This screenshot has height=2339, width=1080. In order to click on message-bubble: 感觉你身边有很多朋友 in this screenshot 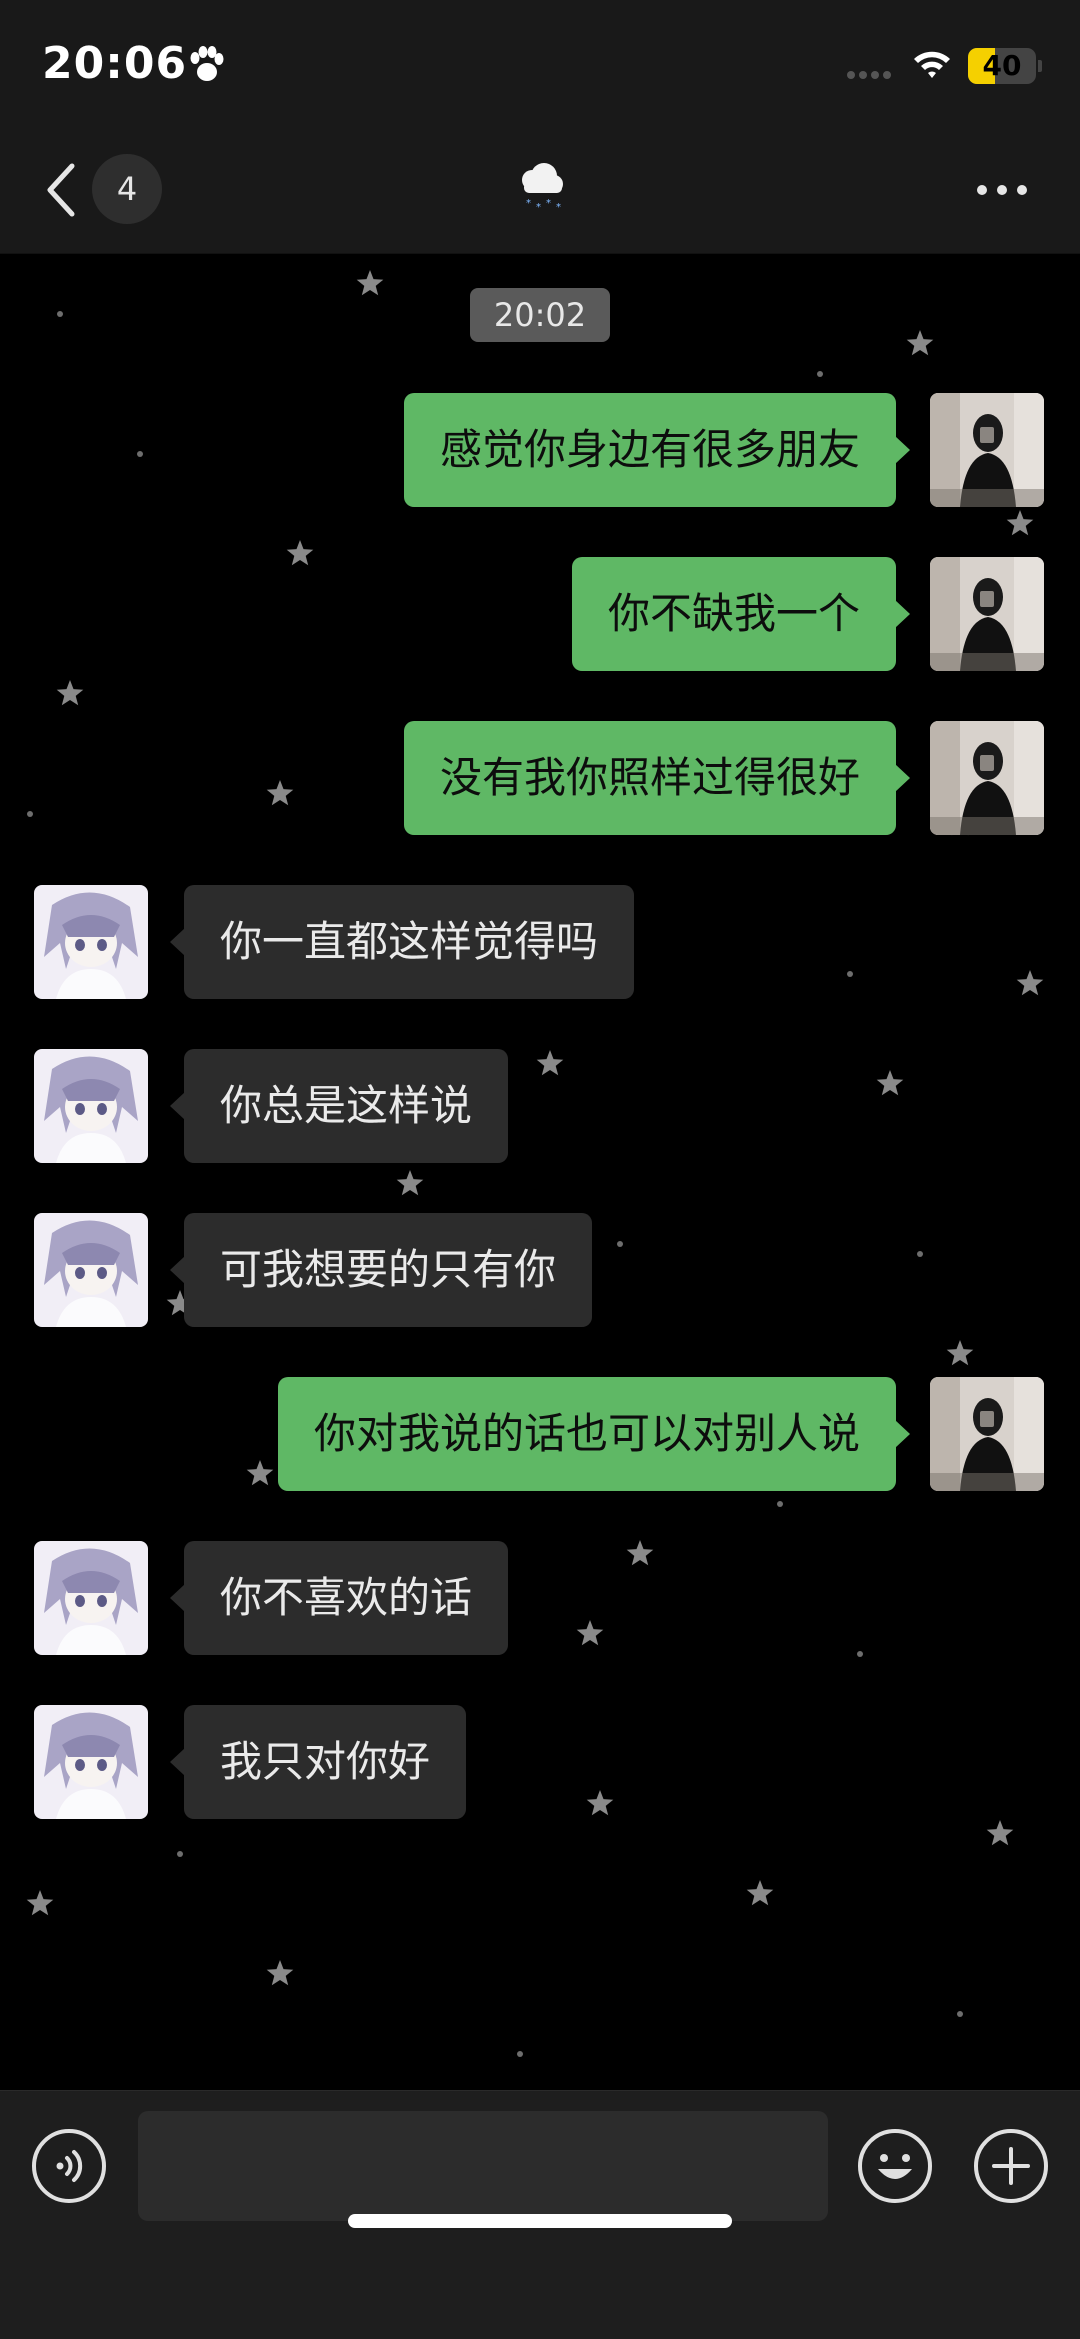, I will do `click(657, 450)`.